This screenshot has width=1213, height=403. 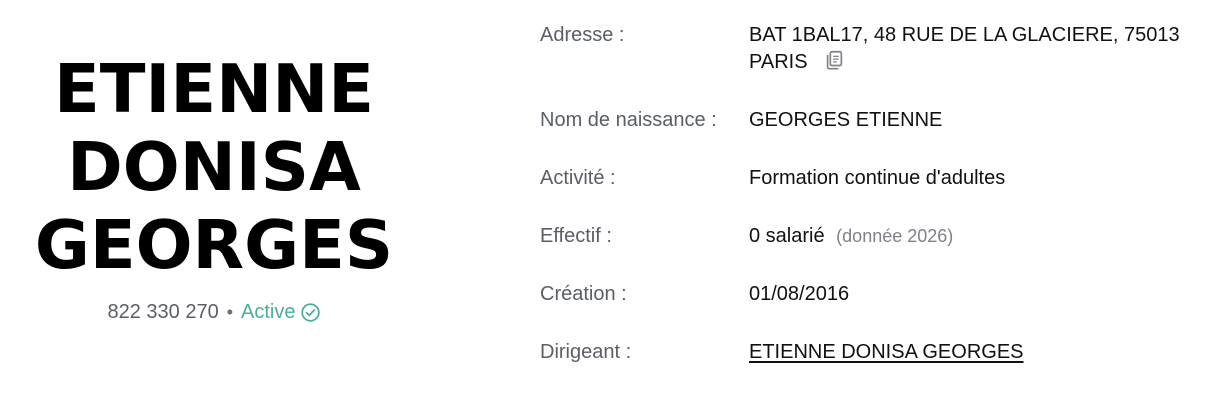 What do you see at coordinates (787, 236) in the screenshot?
I see `headcount-number: 0 salarié` at bounding box center [787, 236].